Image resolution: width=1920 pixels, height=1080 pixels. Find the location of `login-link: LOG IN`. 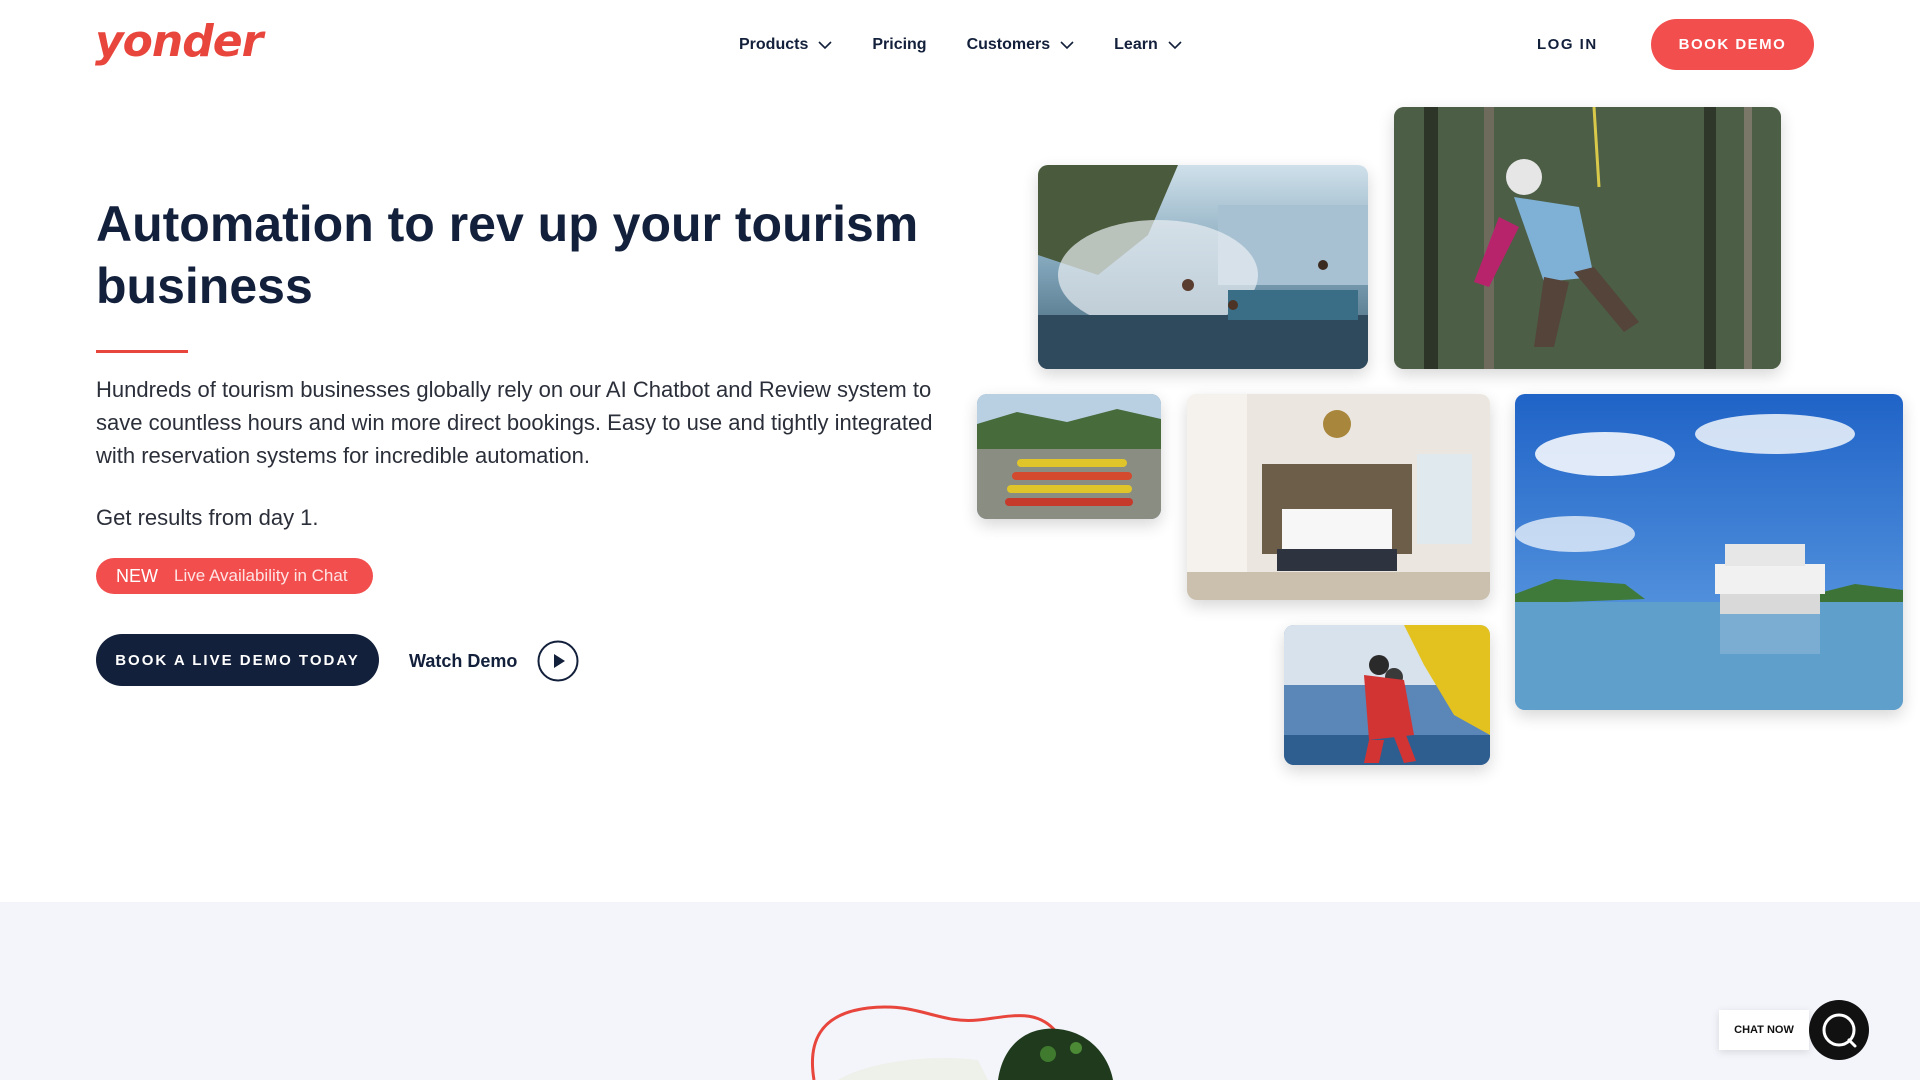

login-link: LOG IN is located at coordinates (1567, 44).